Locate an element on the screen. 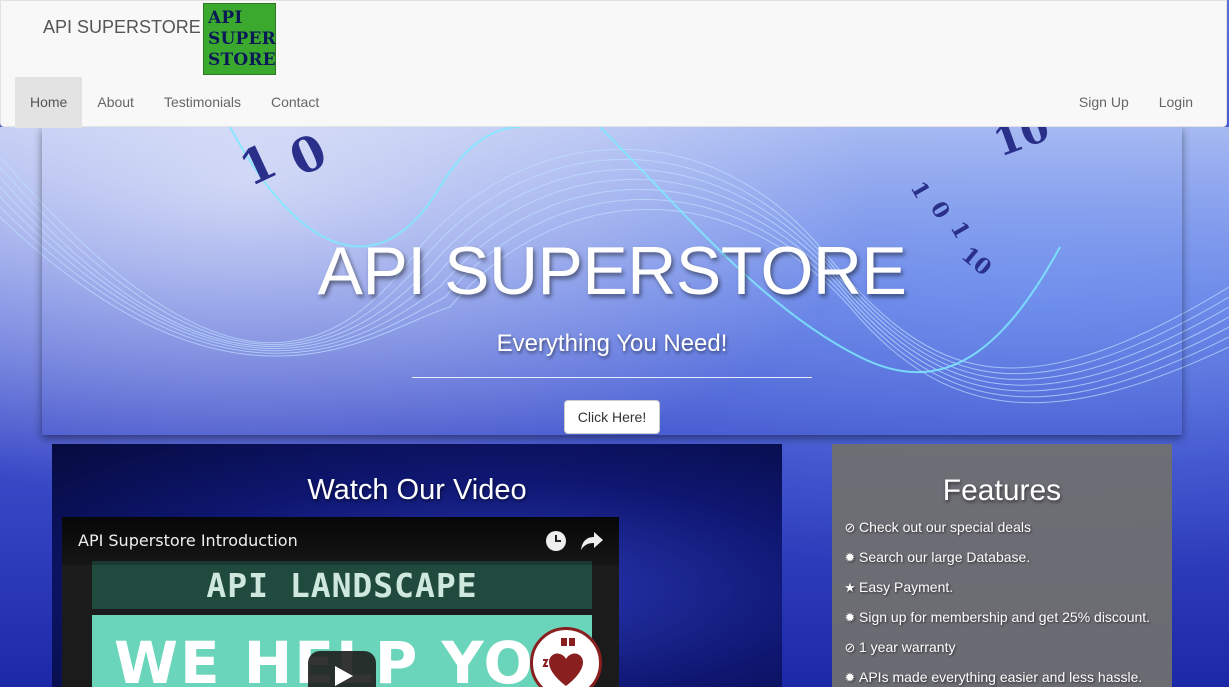  logo-line: API is located at coordinates (225, 17).